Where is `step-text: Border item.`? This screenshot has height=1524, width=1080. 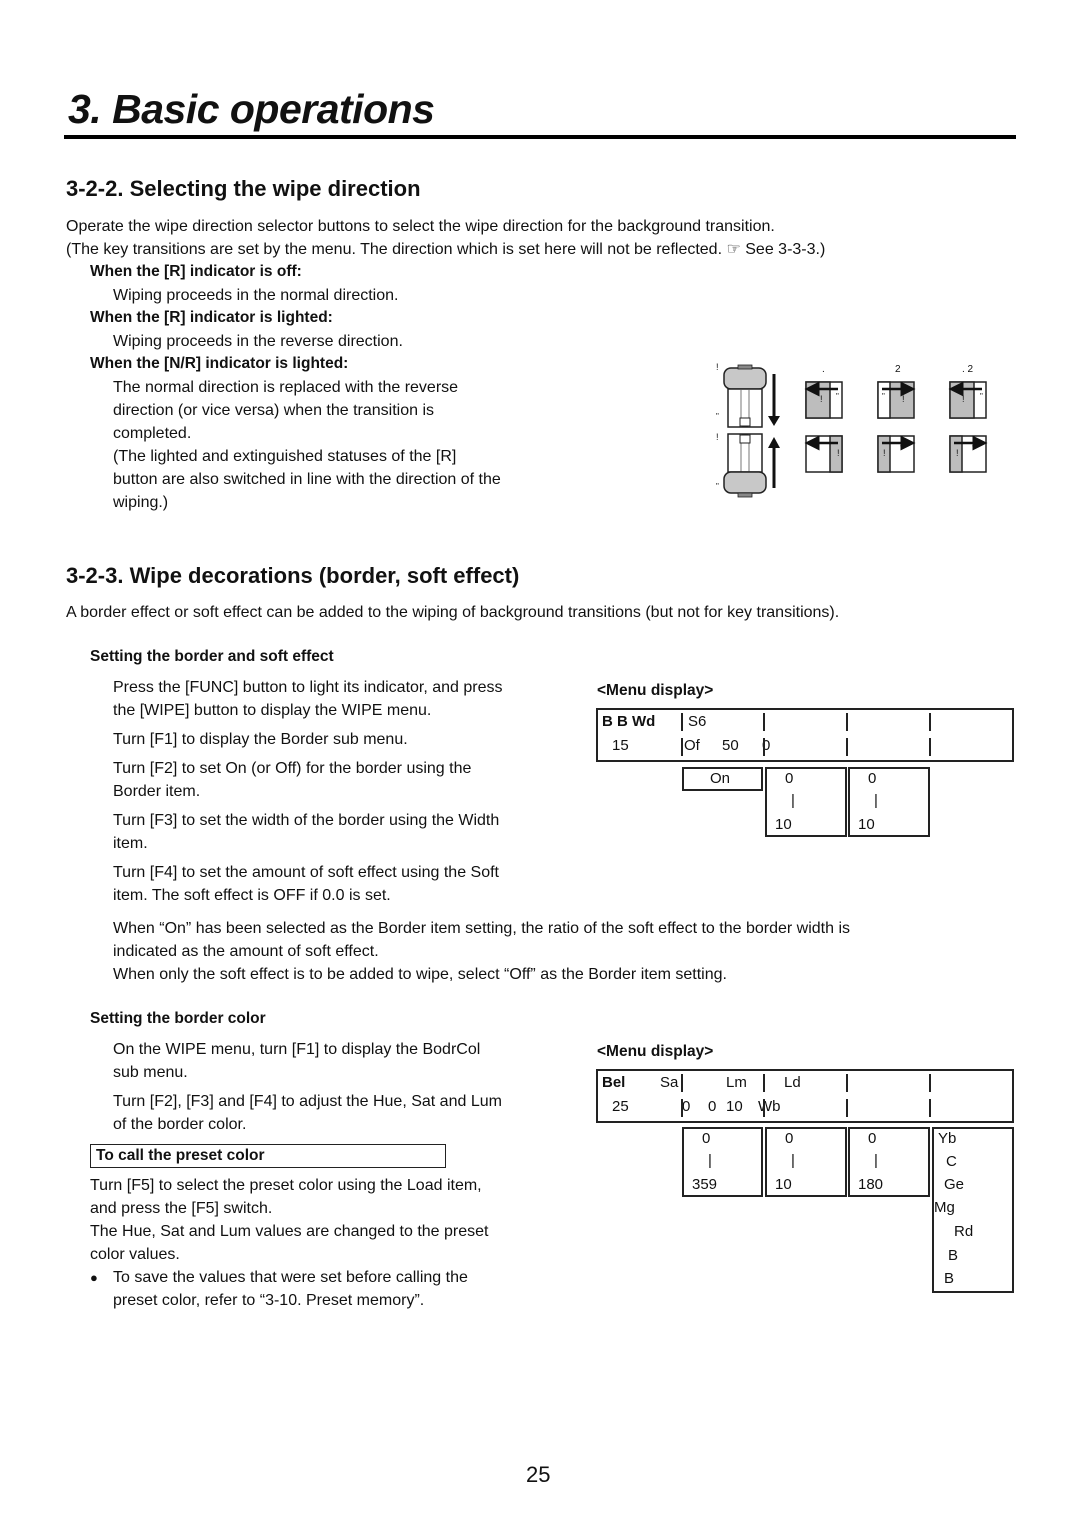 step-text: Border item. is located at coordinates (157, 791).